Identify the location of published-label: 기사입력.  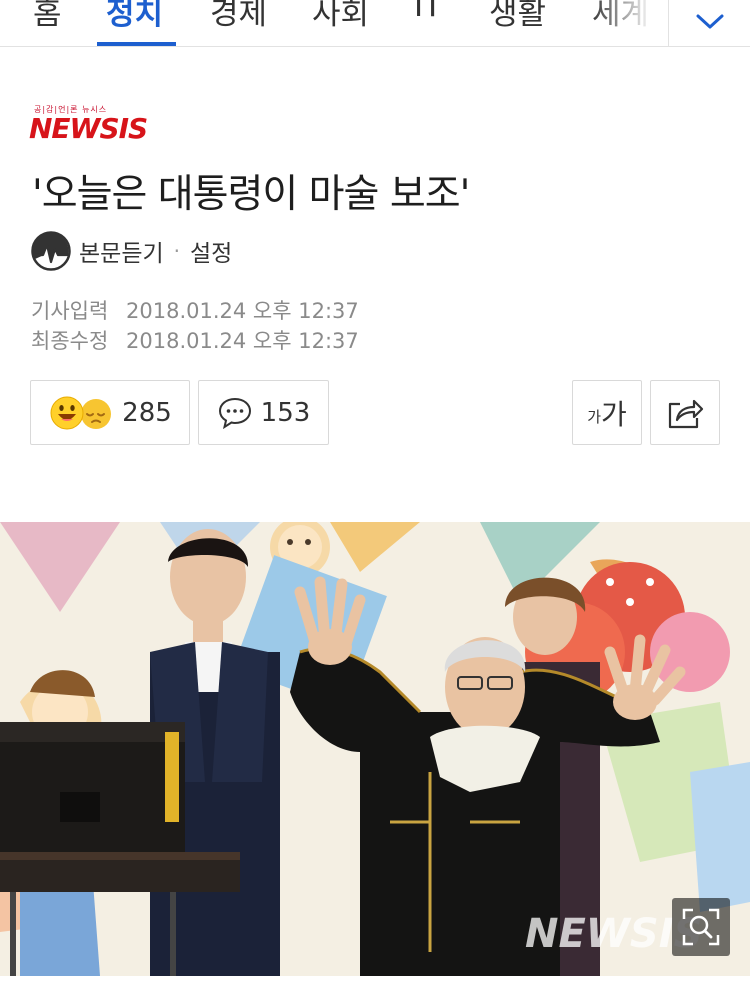
(70, 311).